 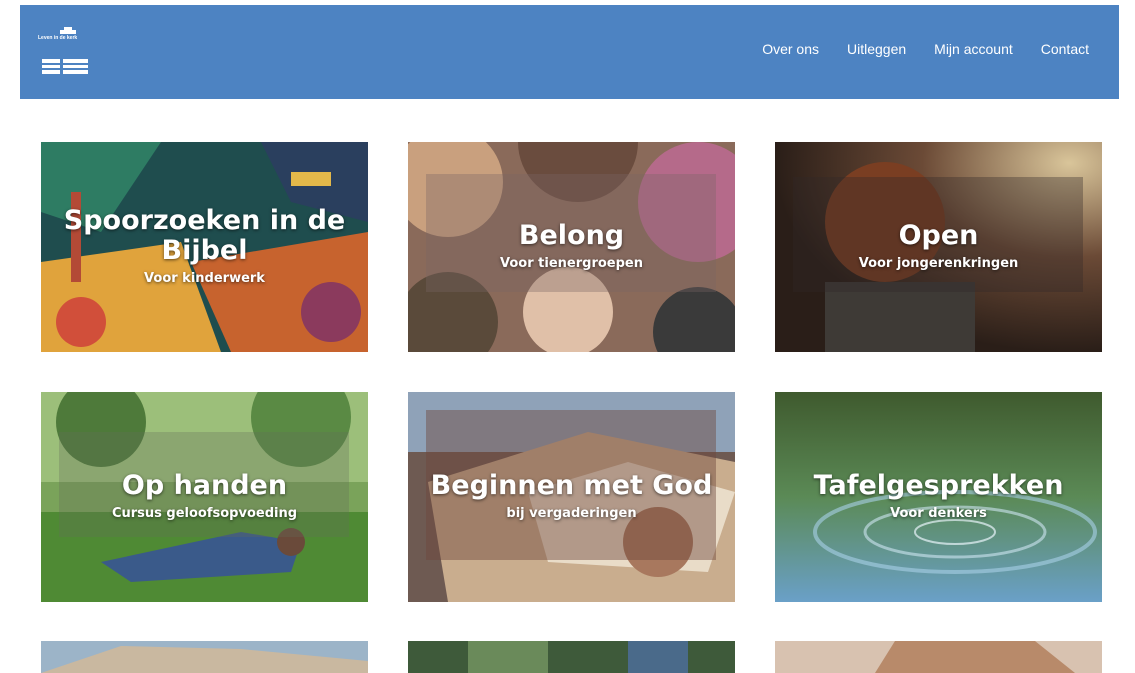 I want to click on nav-contact: Contact, so click(x=1065, y=49).